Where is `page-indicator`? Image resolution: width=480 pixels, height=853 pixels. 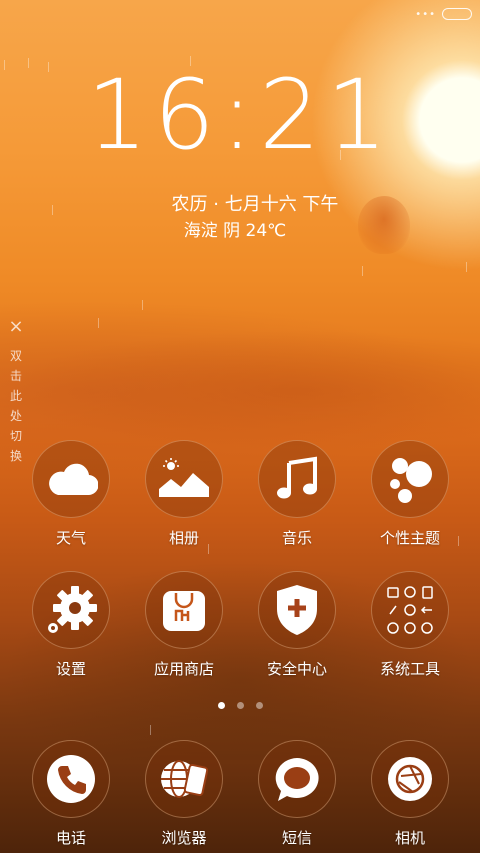 page-indicator is located at coordinates (240, 705).